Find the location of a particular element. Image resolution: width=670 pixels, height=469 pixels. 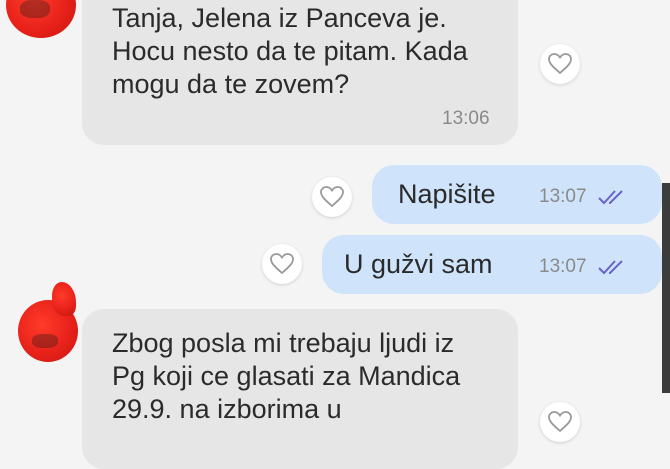

avatar-scribble is located at coordinates (64, 299).